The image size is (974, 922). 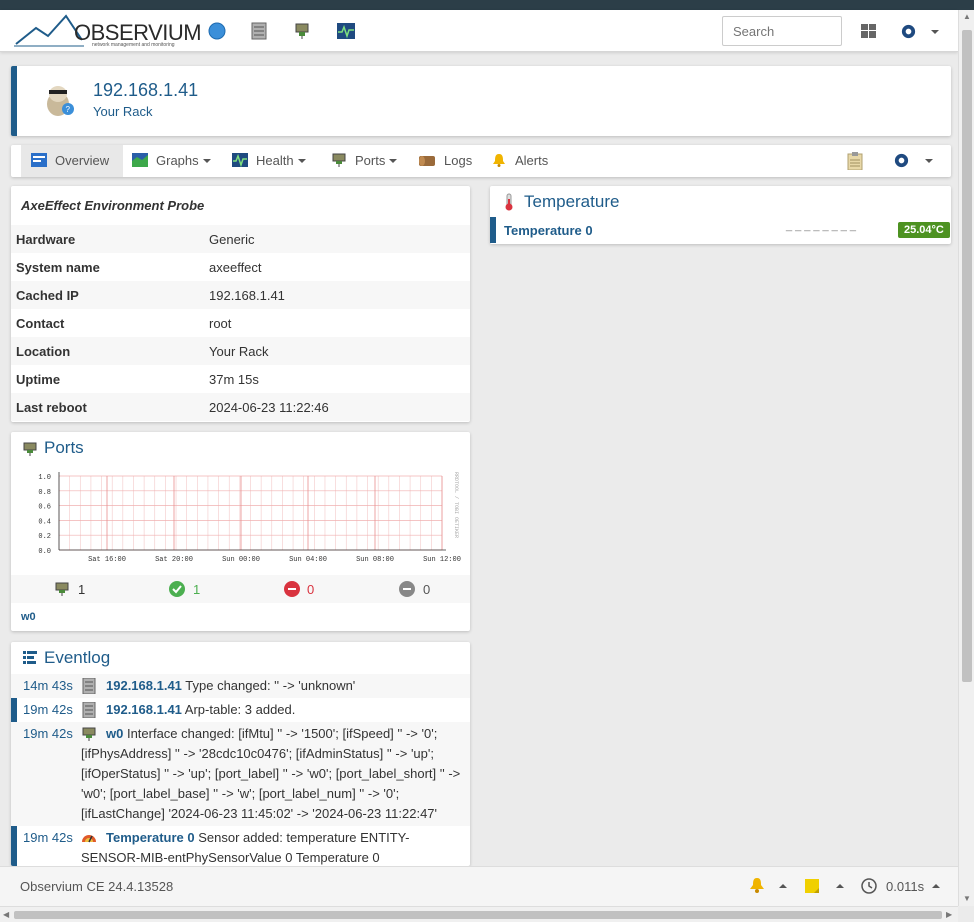 I want to click on logs-icon, so click(x=427, y=161).